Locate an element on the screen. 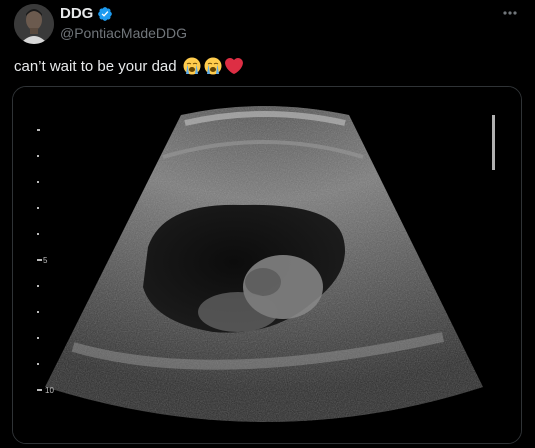  author-name-row: DDG is located at coordinates (86, 13).